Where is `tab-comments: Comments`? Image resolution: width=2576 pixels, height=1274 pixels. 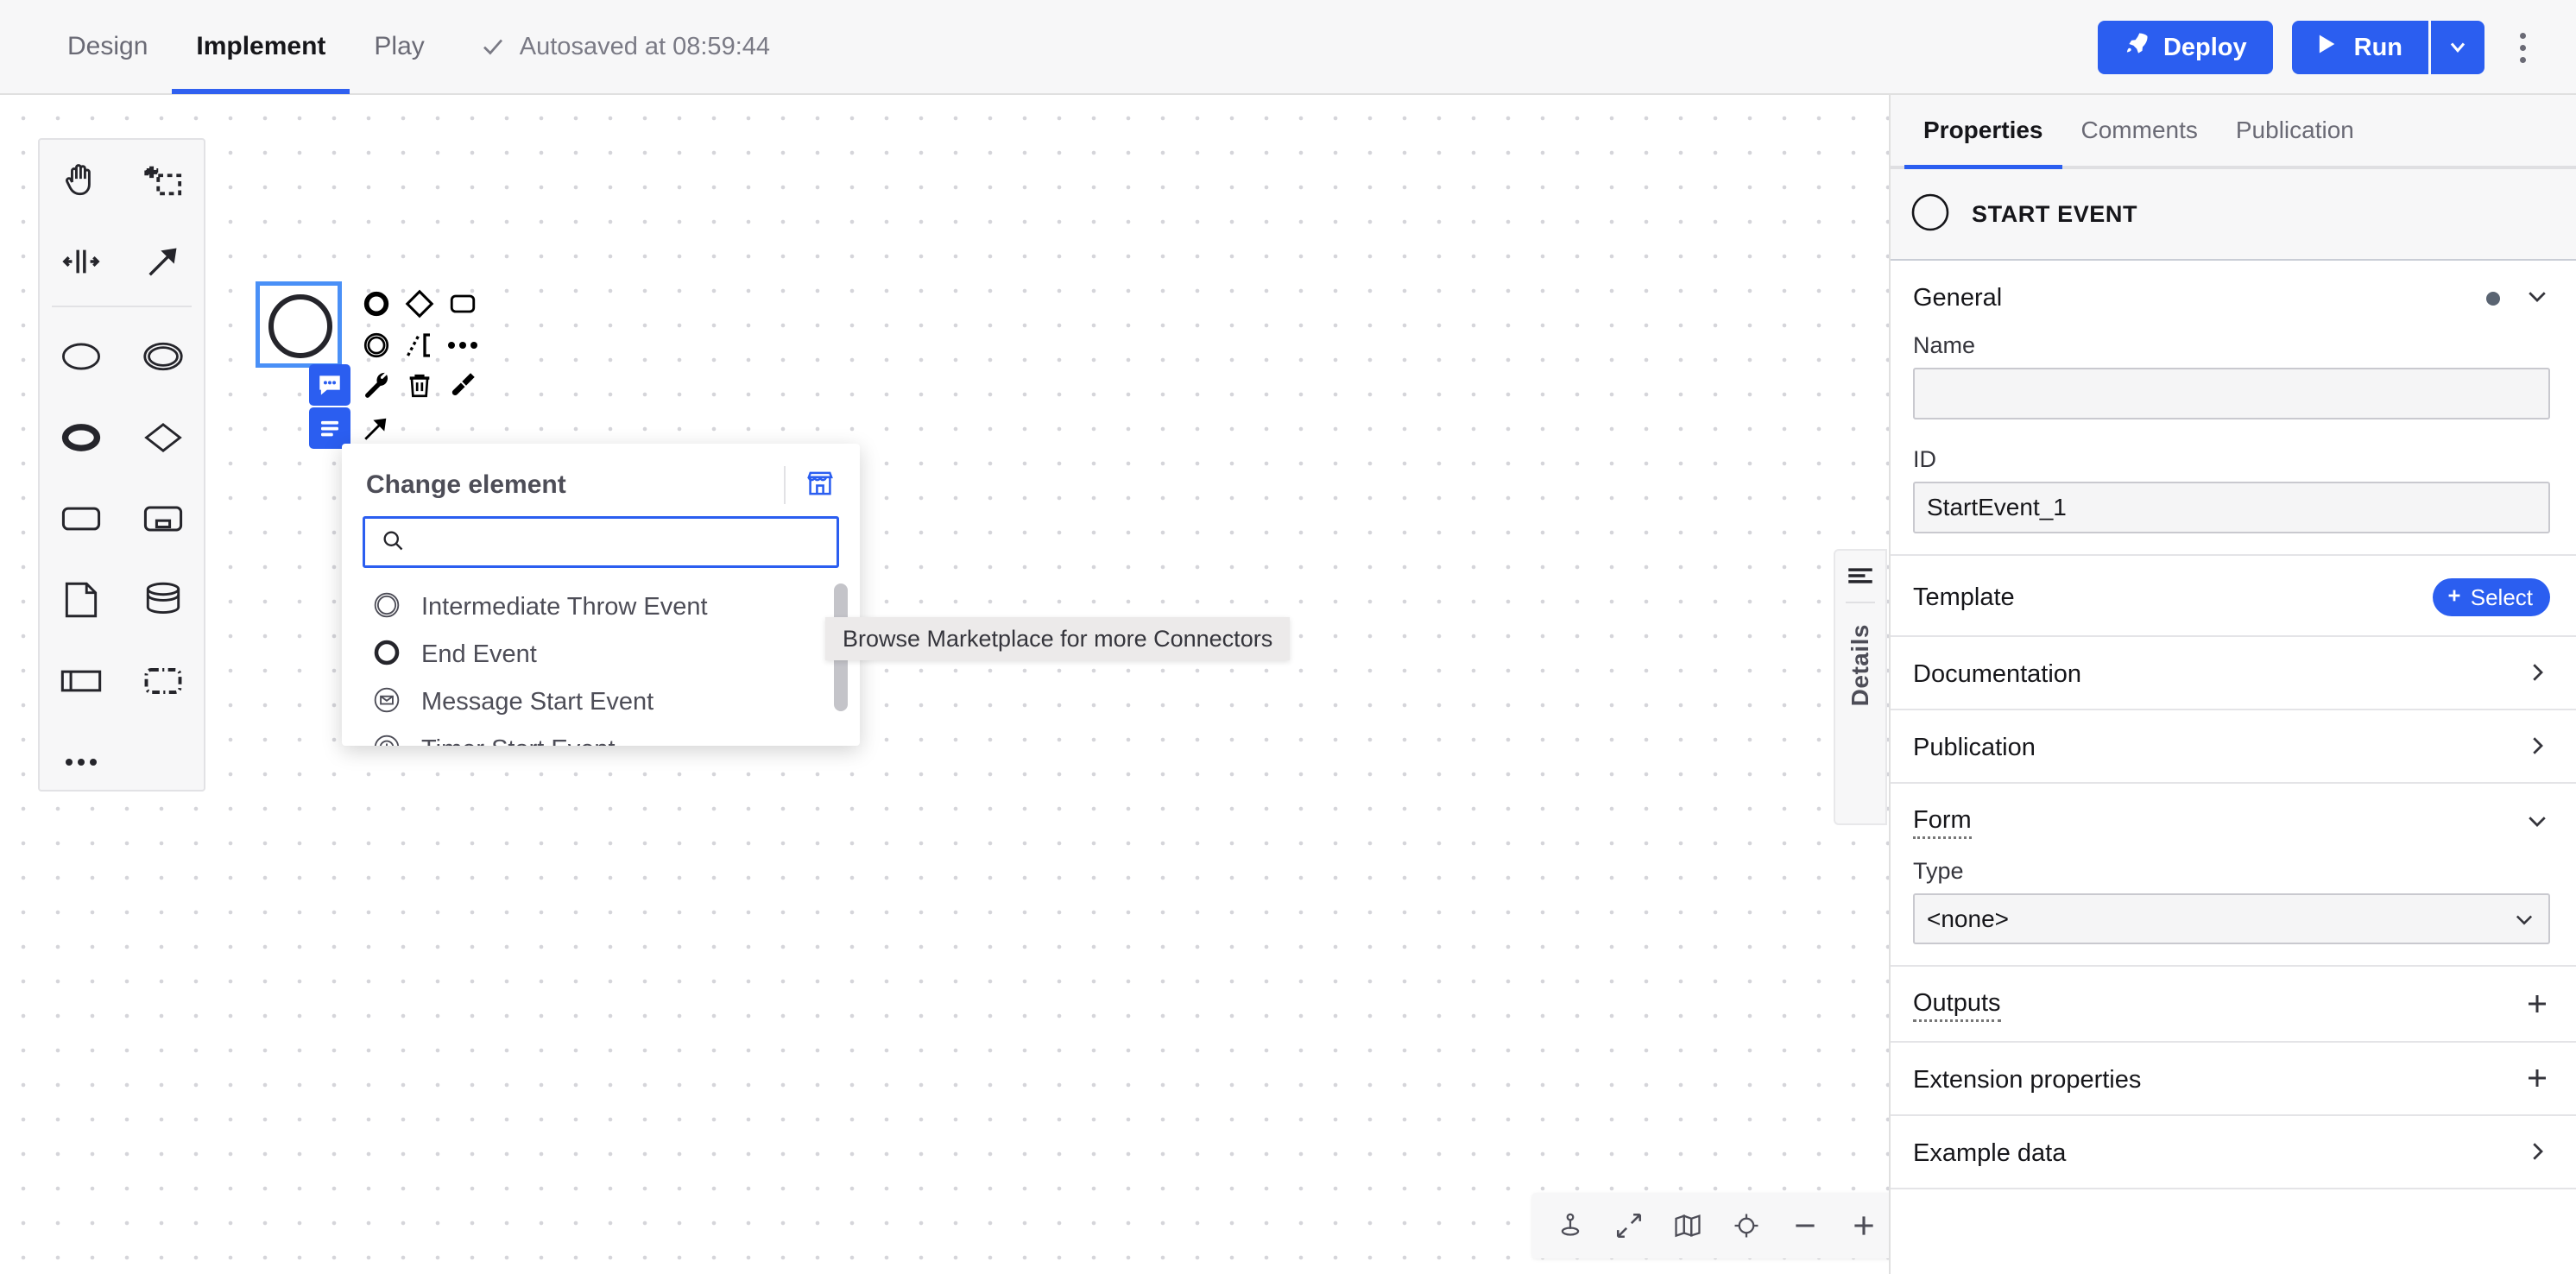
tab-comments: Comments is located at coordinates (2139, 130).